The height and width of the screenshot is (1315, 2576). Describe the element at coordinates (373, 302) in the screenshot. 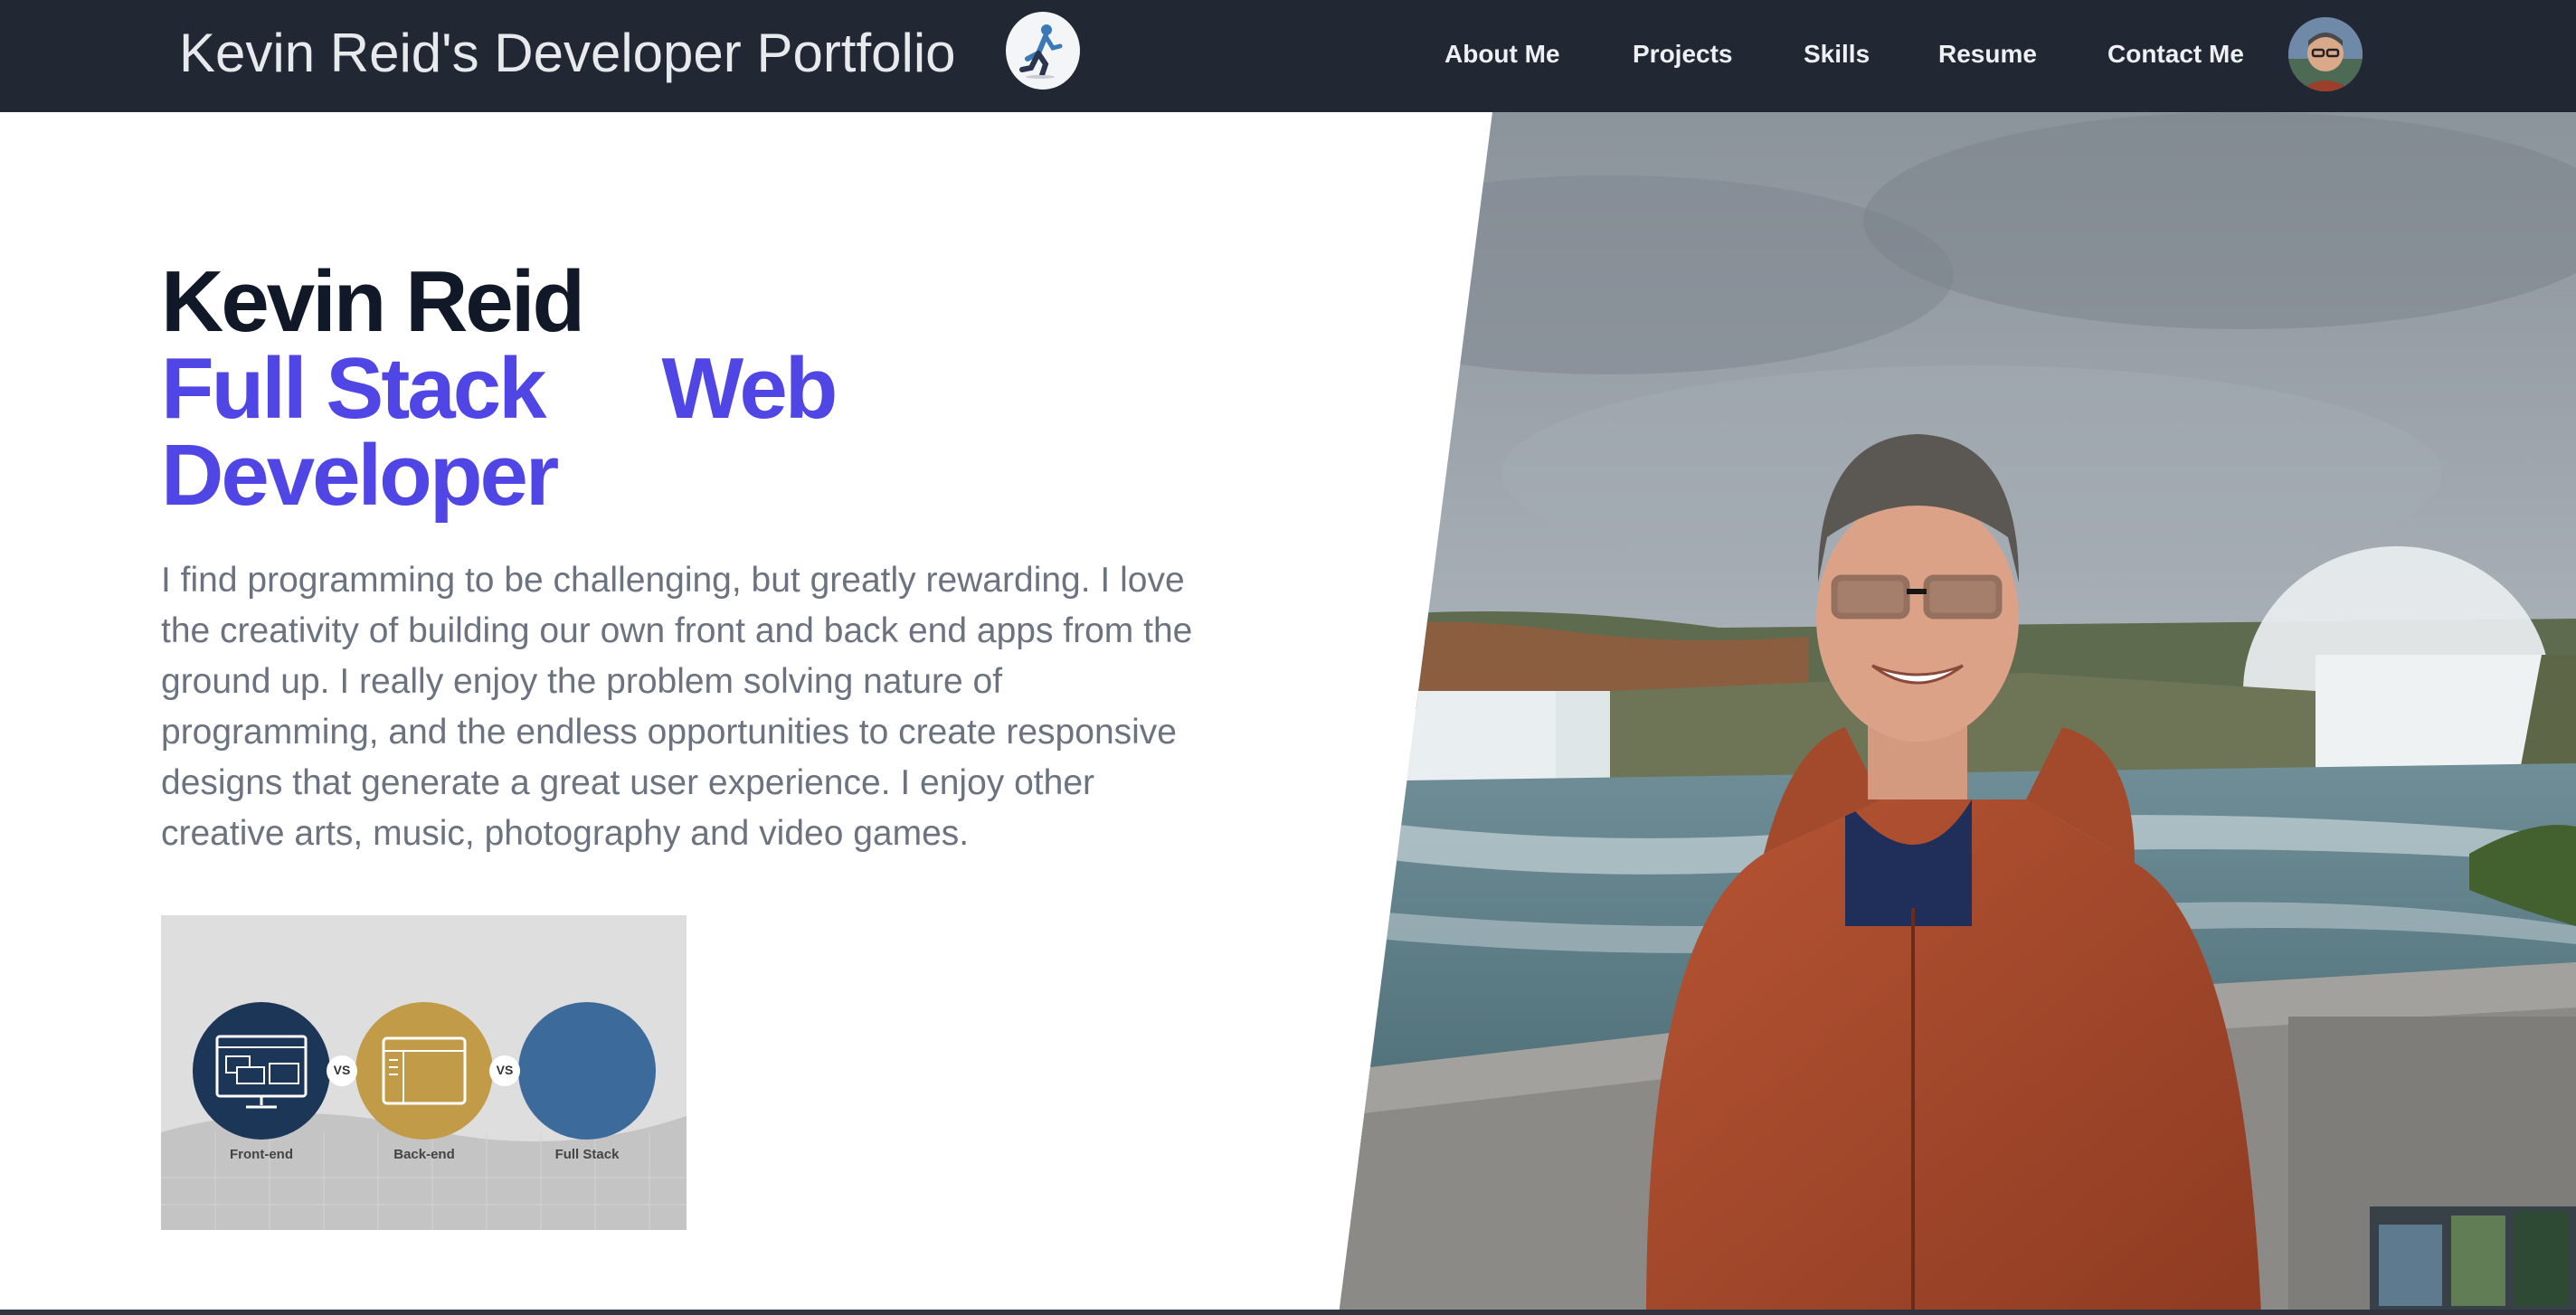

I see `hero-name: Kevin Reid` at that location.